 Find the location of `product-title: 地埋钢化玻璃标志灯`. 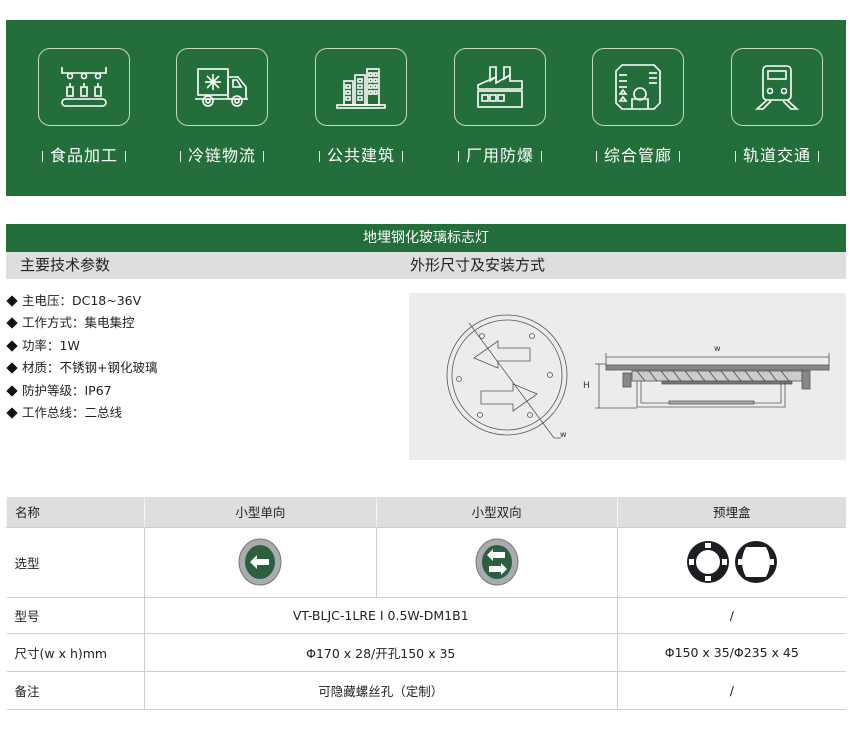

product-title: 地埋钢化玻璃标志灯 is located at coordinates (426, 238).